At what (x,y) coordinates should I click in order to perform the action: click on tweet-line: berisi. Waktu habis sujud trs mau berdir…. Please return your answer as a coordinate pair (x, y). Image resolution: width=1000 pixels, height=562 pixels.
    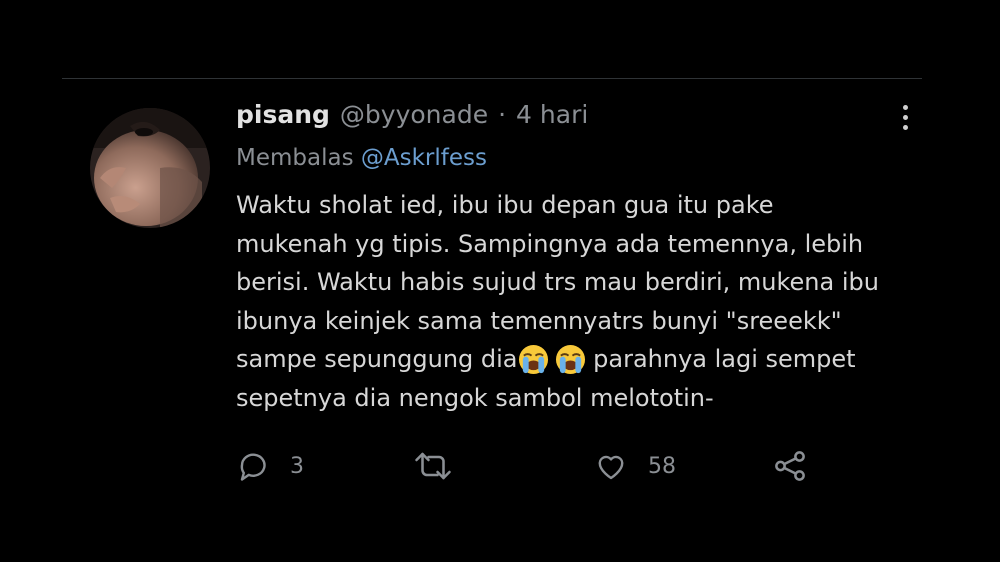
    Looking at the image, I should click on (557, 282).